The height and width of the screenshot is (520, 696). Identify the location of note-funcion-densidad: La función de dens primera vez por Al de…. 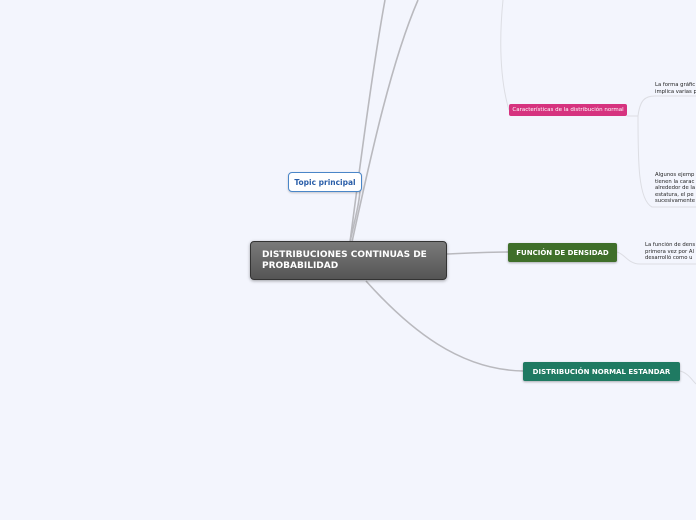
(670, 252).